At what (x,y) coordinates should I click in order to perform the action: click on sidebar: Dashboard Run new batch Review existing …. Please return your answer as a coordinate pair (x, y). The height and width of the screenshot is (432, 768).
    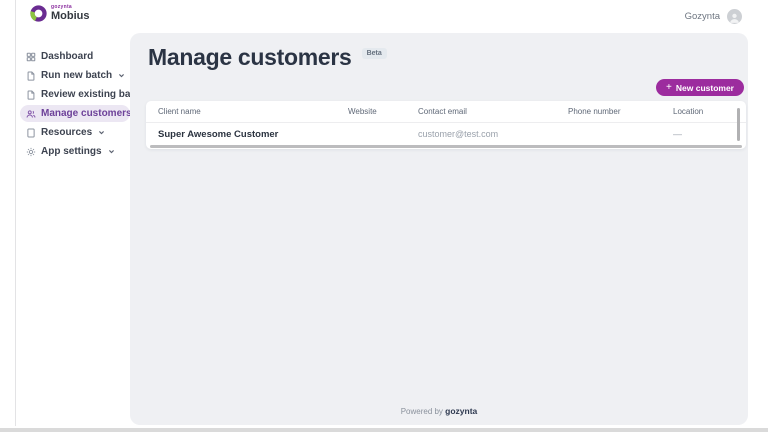
    Looking at the image, I should click on (82, 105).